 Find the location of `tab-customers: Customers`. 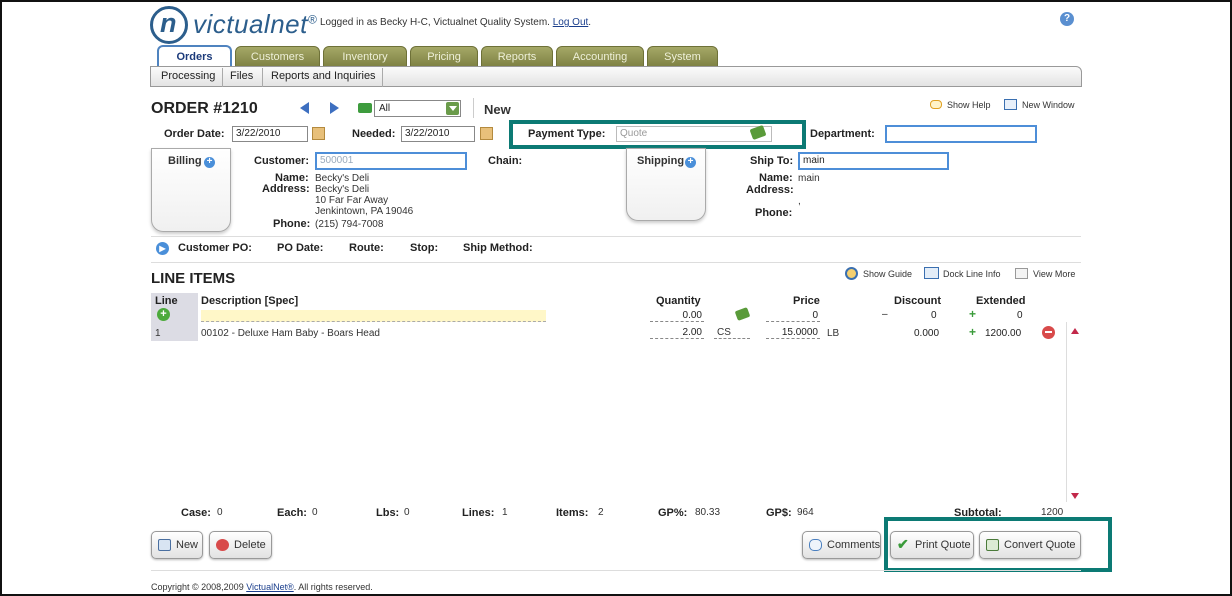

tab-customers: Customers is located at coordinates (277, 56).